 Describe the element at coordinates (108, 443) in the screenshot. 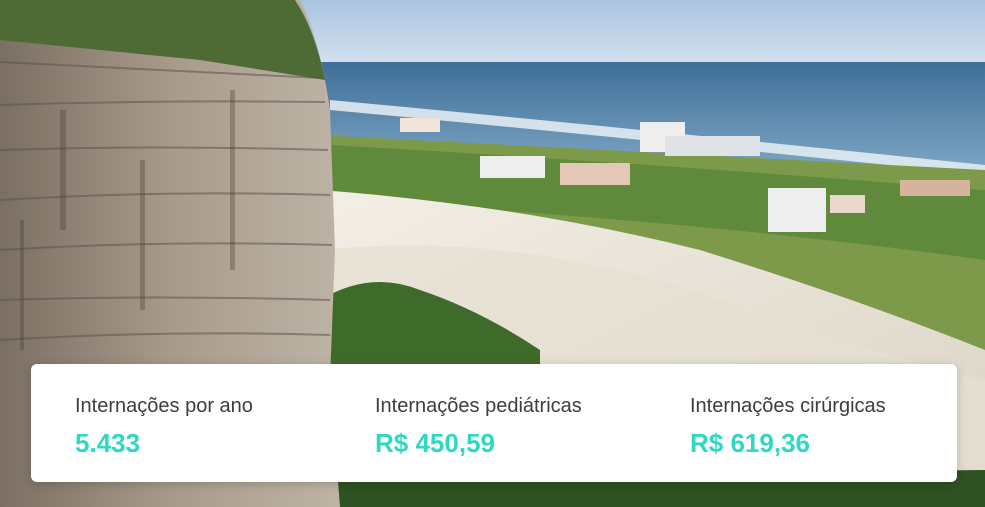

I see `stat-value: 5.433` at that location.